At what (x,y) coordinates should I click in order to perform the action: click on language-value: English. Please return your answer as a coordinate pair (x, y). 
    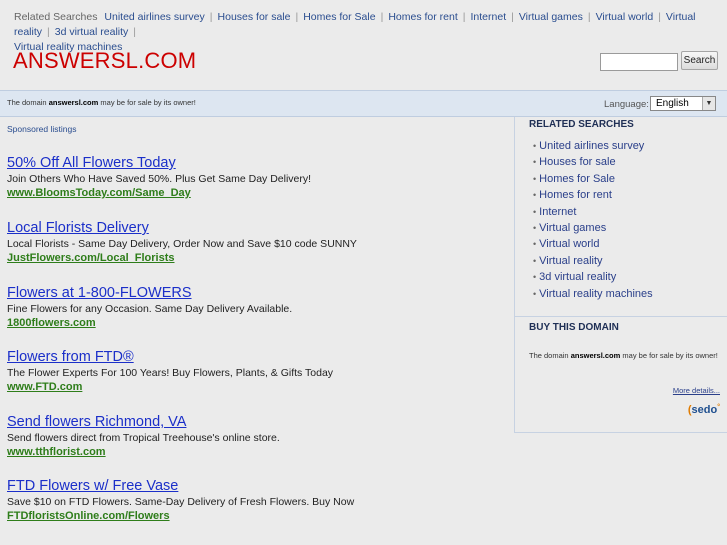
    Looking at the image, I should click on (672, 103).